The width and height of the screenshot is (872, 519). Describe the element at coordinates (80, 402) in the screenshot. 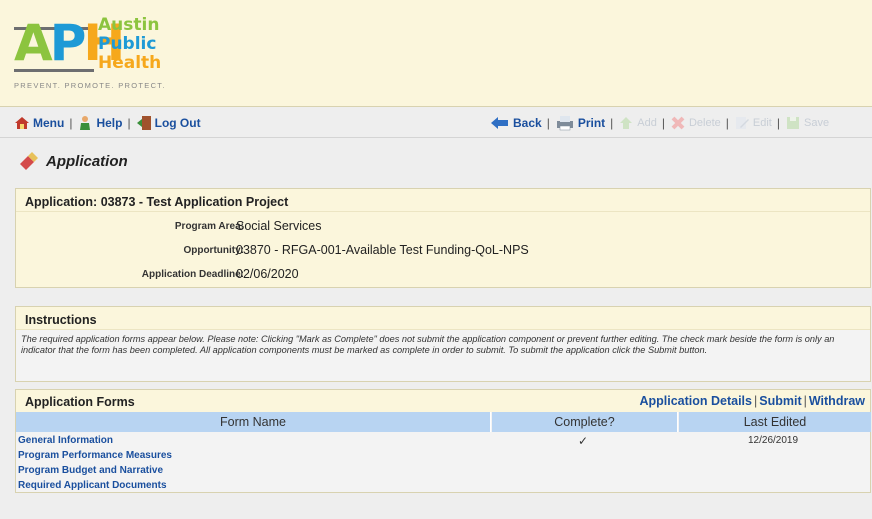

I see `forms-heading: Application Forms` at that location.